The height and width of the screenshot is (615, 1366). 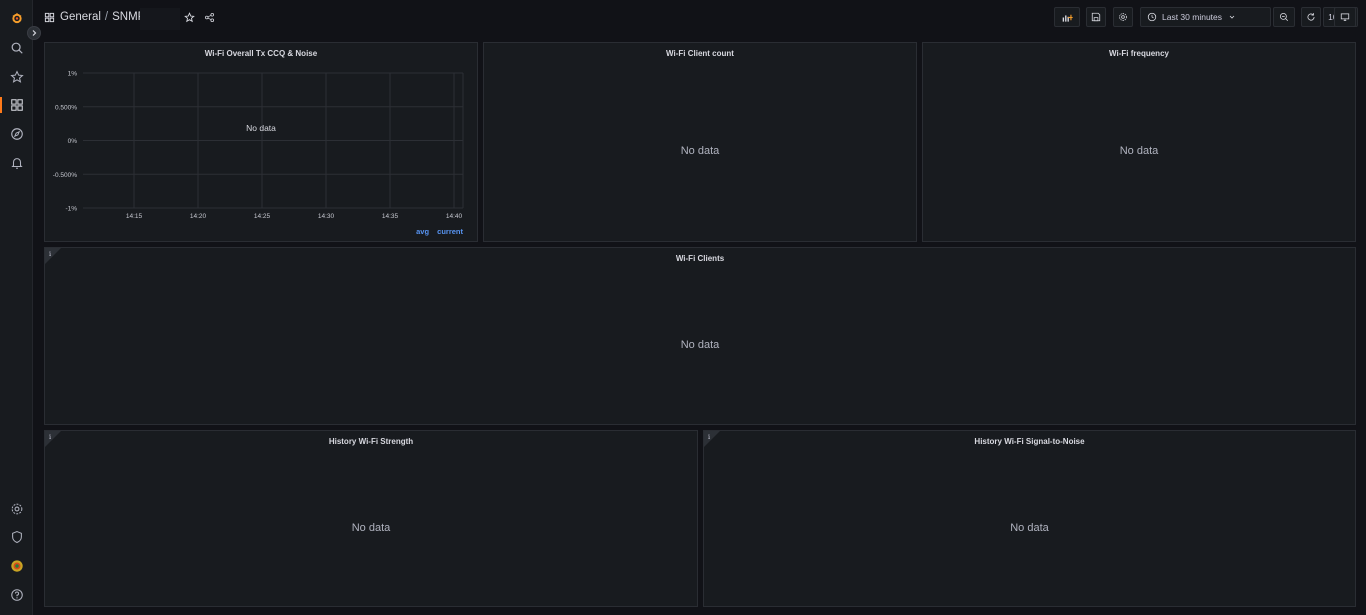 I want to click on panel-title: Wi-Fi Client count, so click(x=700, y=53).